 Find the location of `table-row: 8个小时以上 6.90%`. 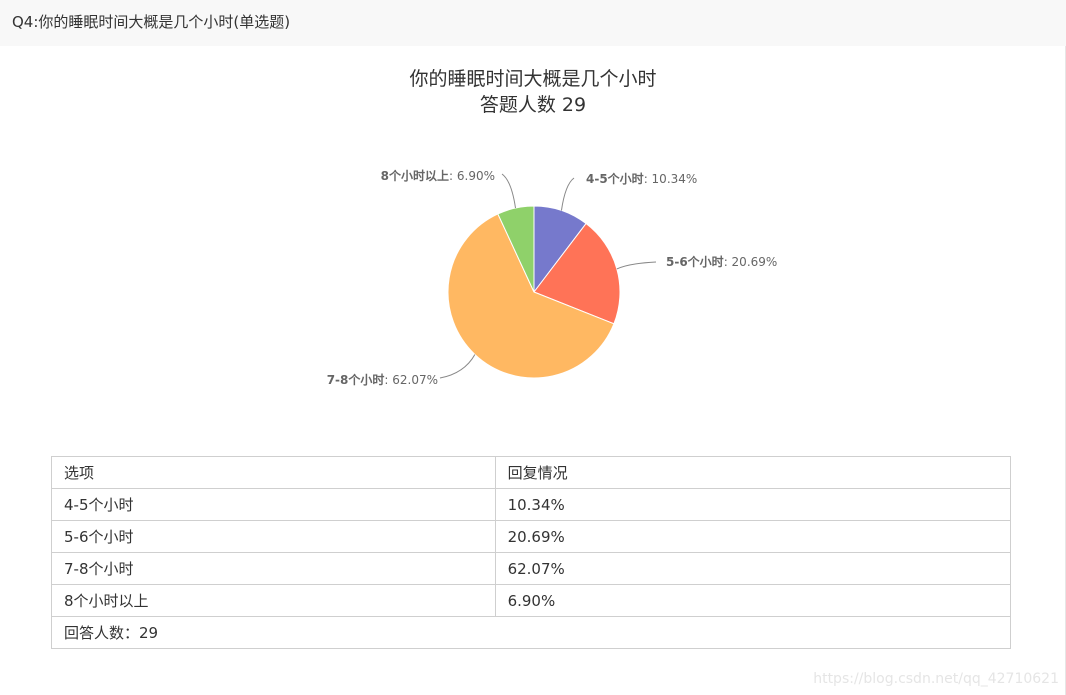

table-row: 8个小时以上 6.90% is located at coordinates (531, 600).